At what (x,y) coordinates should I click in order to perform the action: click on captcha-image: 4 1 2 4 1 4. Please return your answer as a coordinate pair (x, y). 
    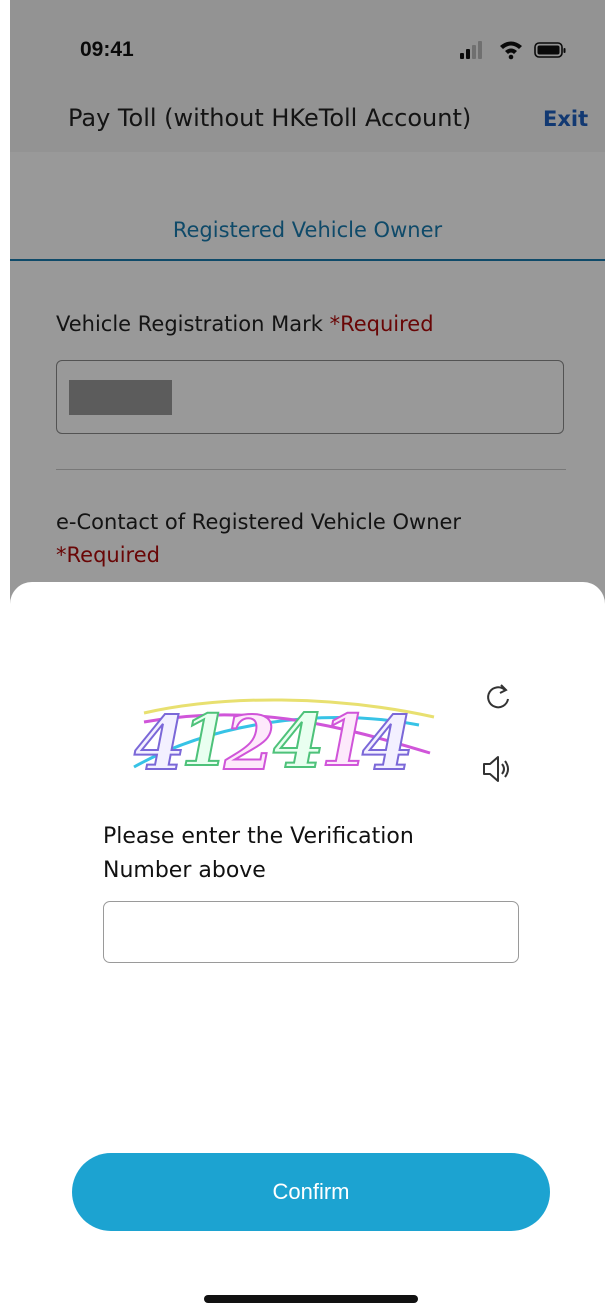
    Looking at the image, I should click on (284, 742).